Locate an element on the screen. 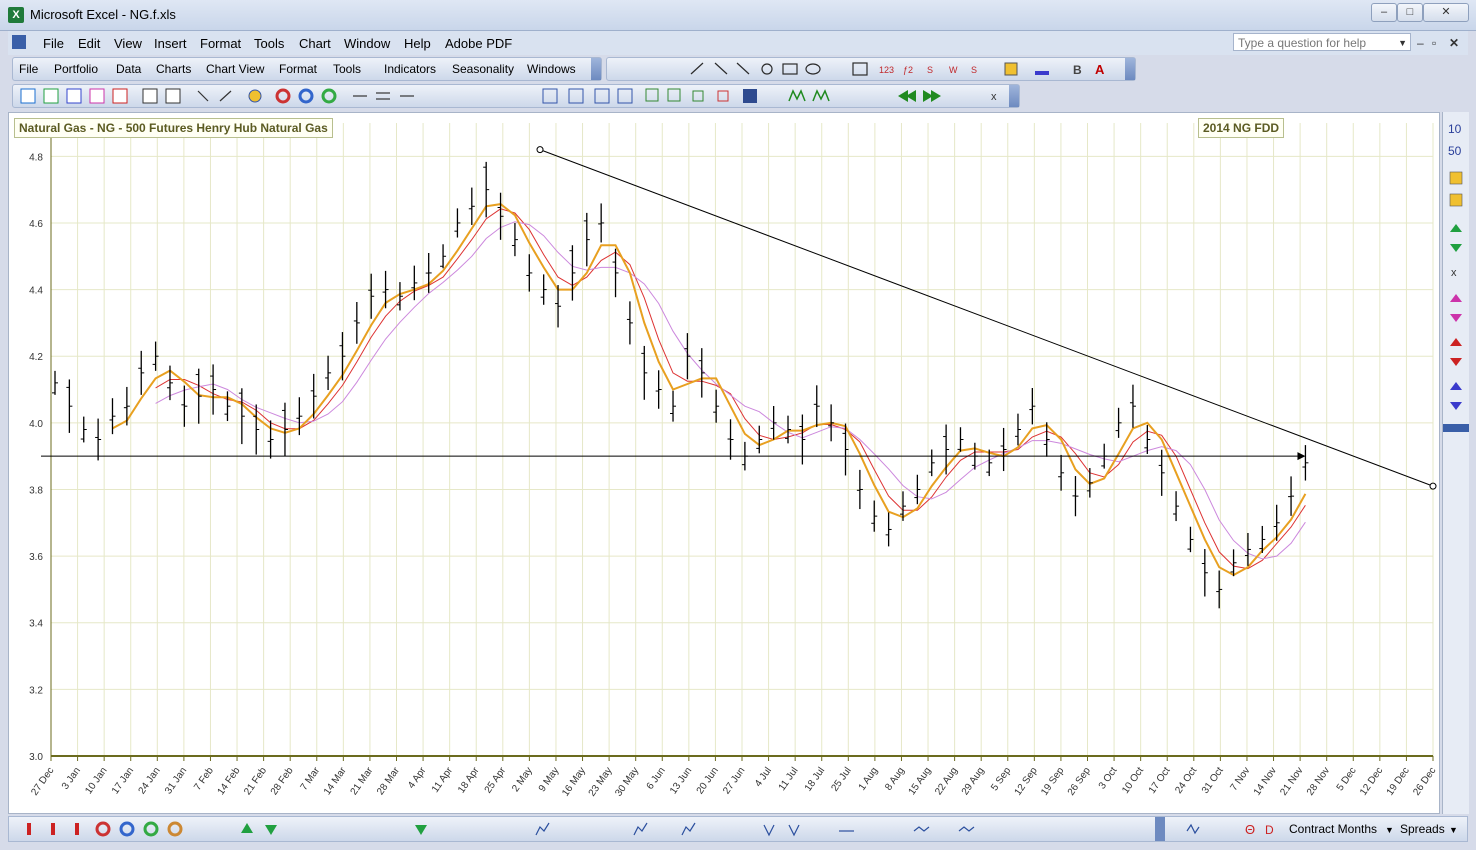 The width and height of the screenshot is (1476, 850). x-tick-label: 21 Mar is located at coordinates (362, 781).